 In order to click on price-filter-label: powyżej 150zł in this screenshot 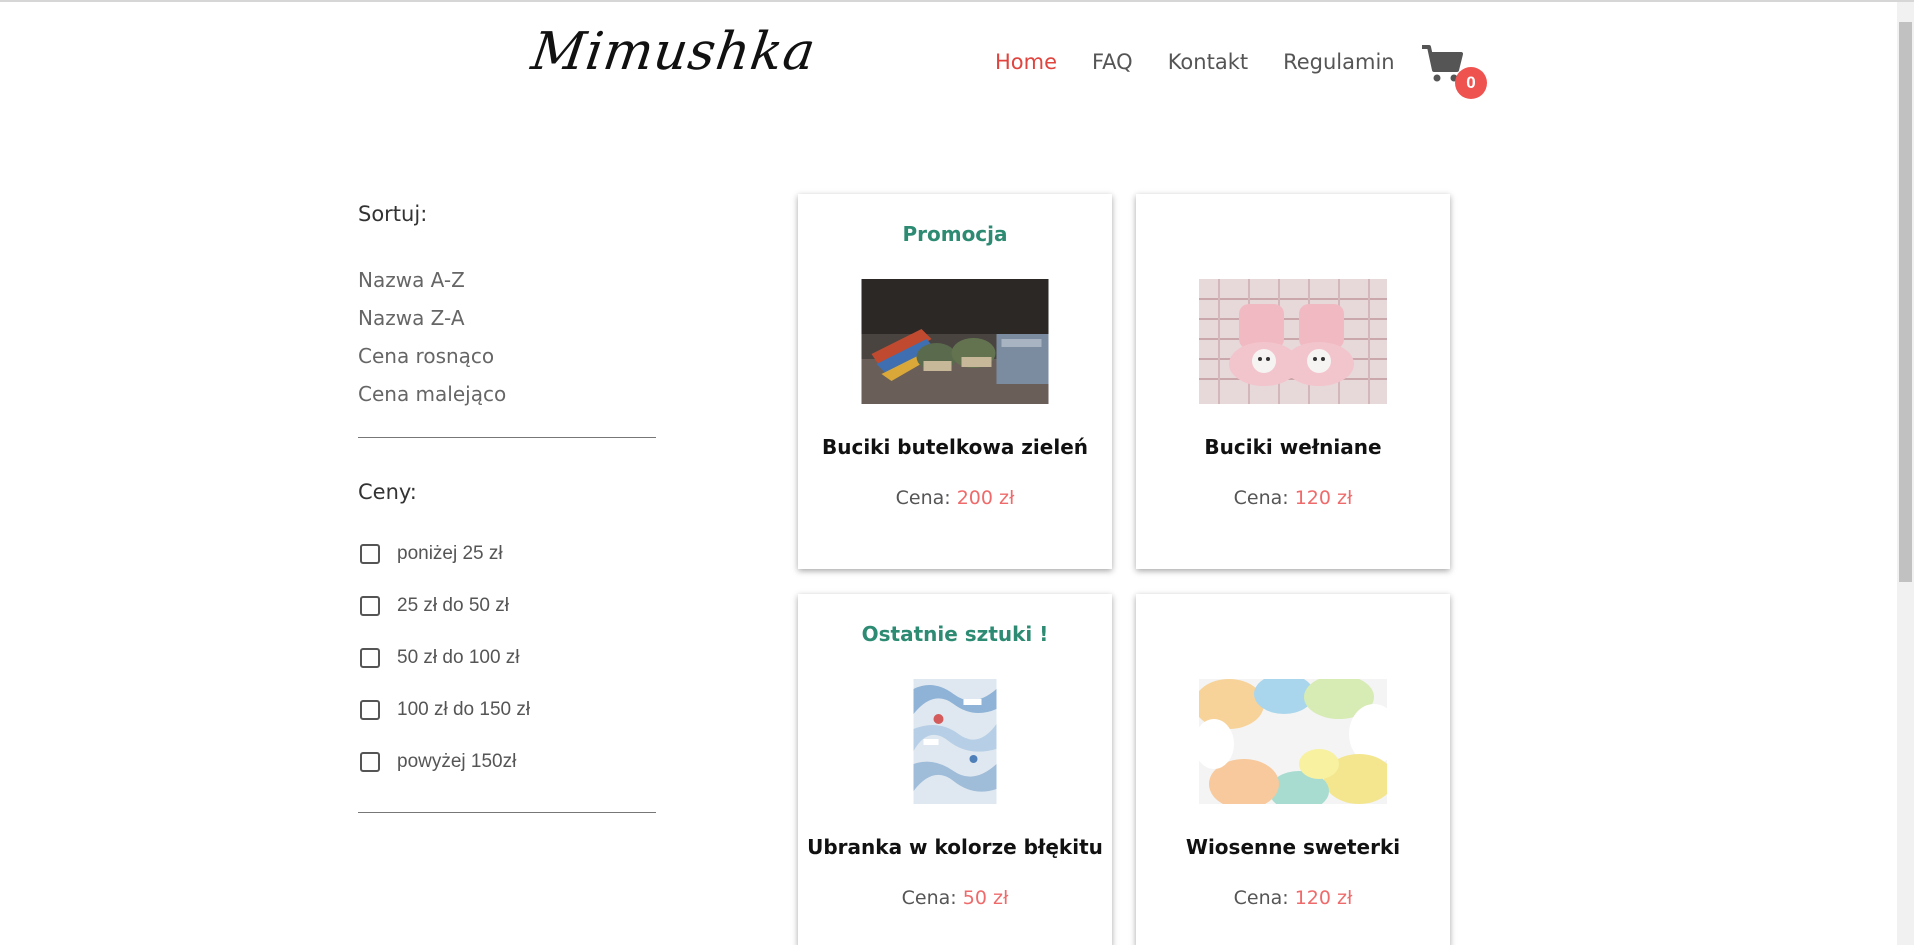, I will do `click(457, 761)`.